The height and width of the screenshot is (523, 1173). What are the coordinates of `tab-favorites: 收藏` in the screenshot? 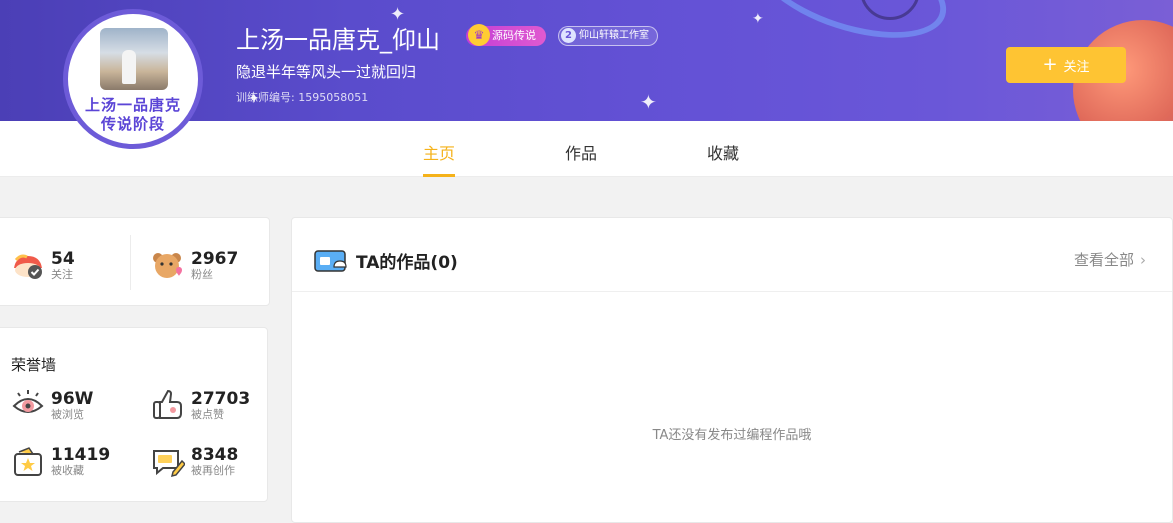 It's located at (723, 152).